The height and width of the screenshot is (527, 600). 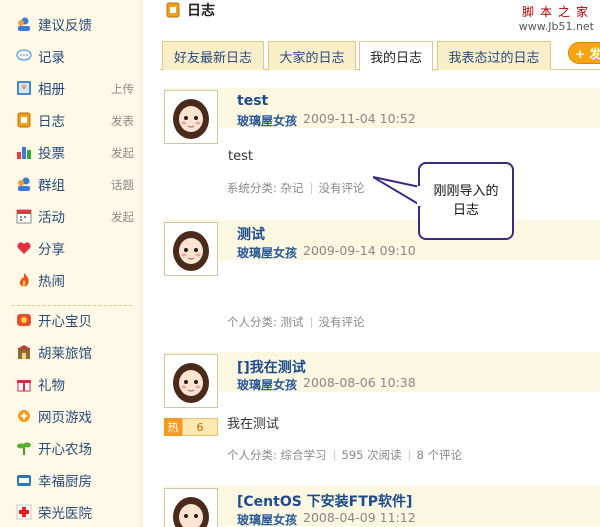 I want to click on people-icon, so click(x=24, y=24).